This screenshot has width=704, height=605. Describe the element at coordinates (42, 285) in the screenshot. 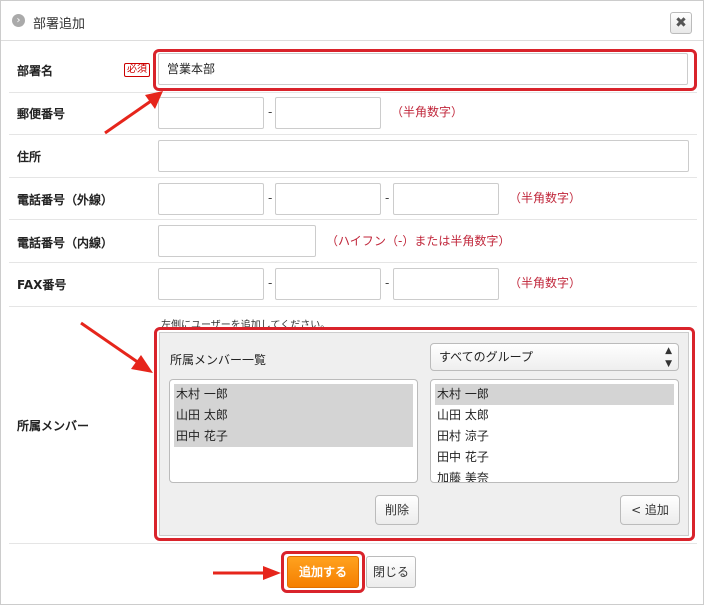

I see `fax-label: FAX番号` at that location.